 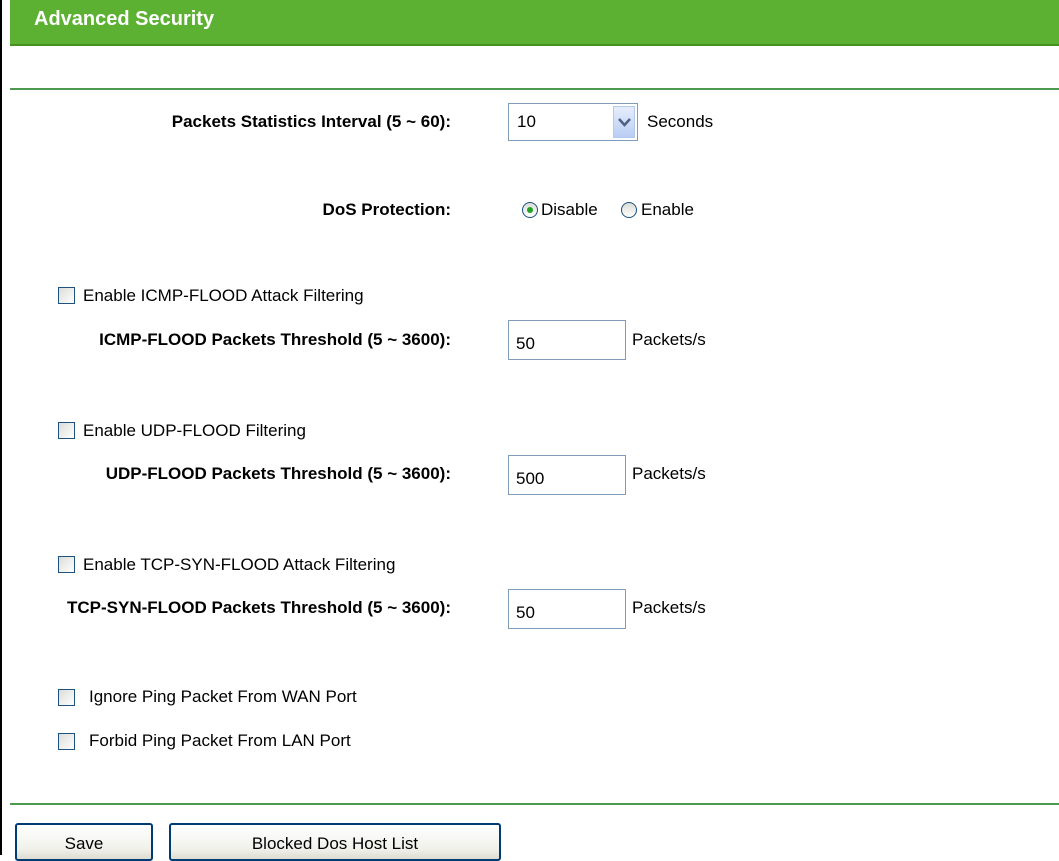 I want to click on ignore-wan-ping-label: Ignore Ping Packet From WAN Port, so click(x=223, y=696).